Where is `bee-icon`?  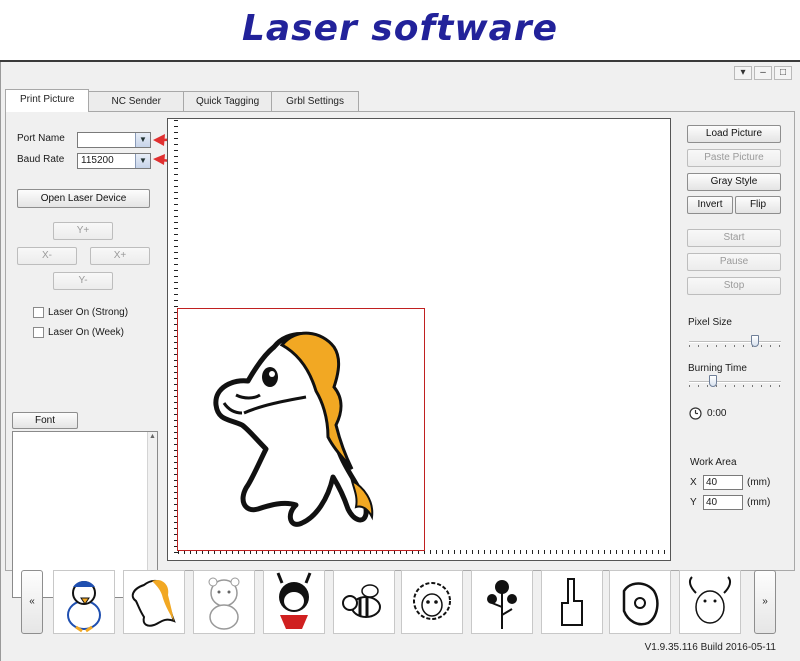 bee-icon is located at coordinates (361, 601).